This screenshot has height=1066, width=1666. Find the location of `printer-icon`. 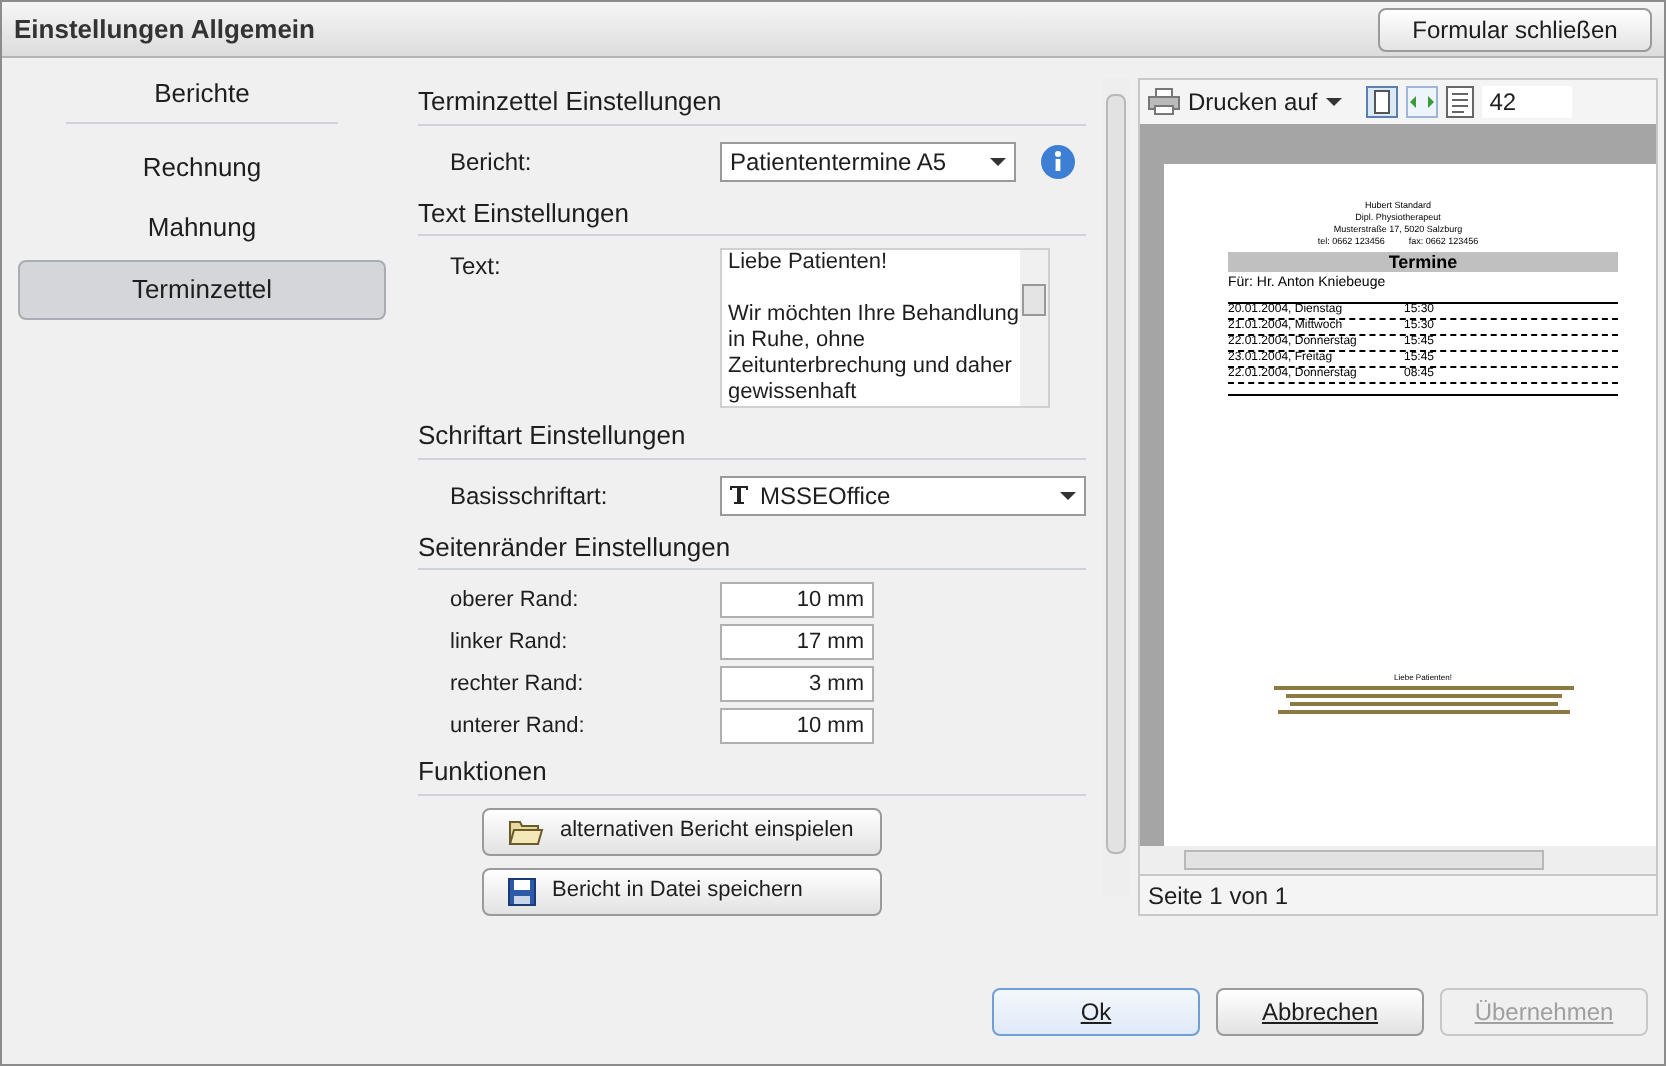

printer-icon is located at coordinates (1164, 102).